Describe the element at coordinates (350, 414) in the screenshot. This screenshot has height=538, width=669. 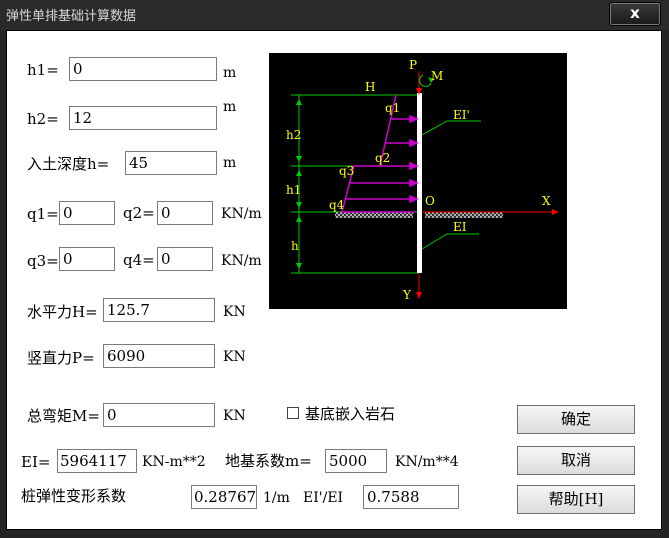
I see `rock-embedded-label: 基底嵌入岩石` at that location.